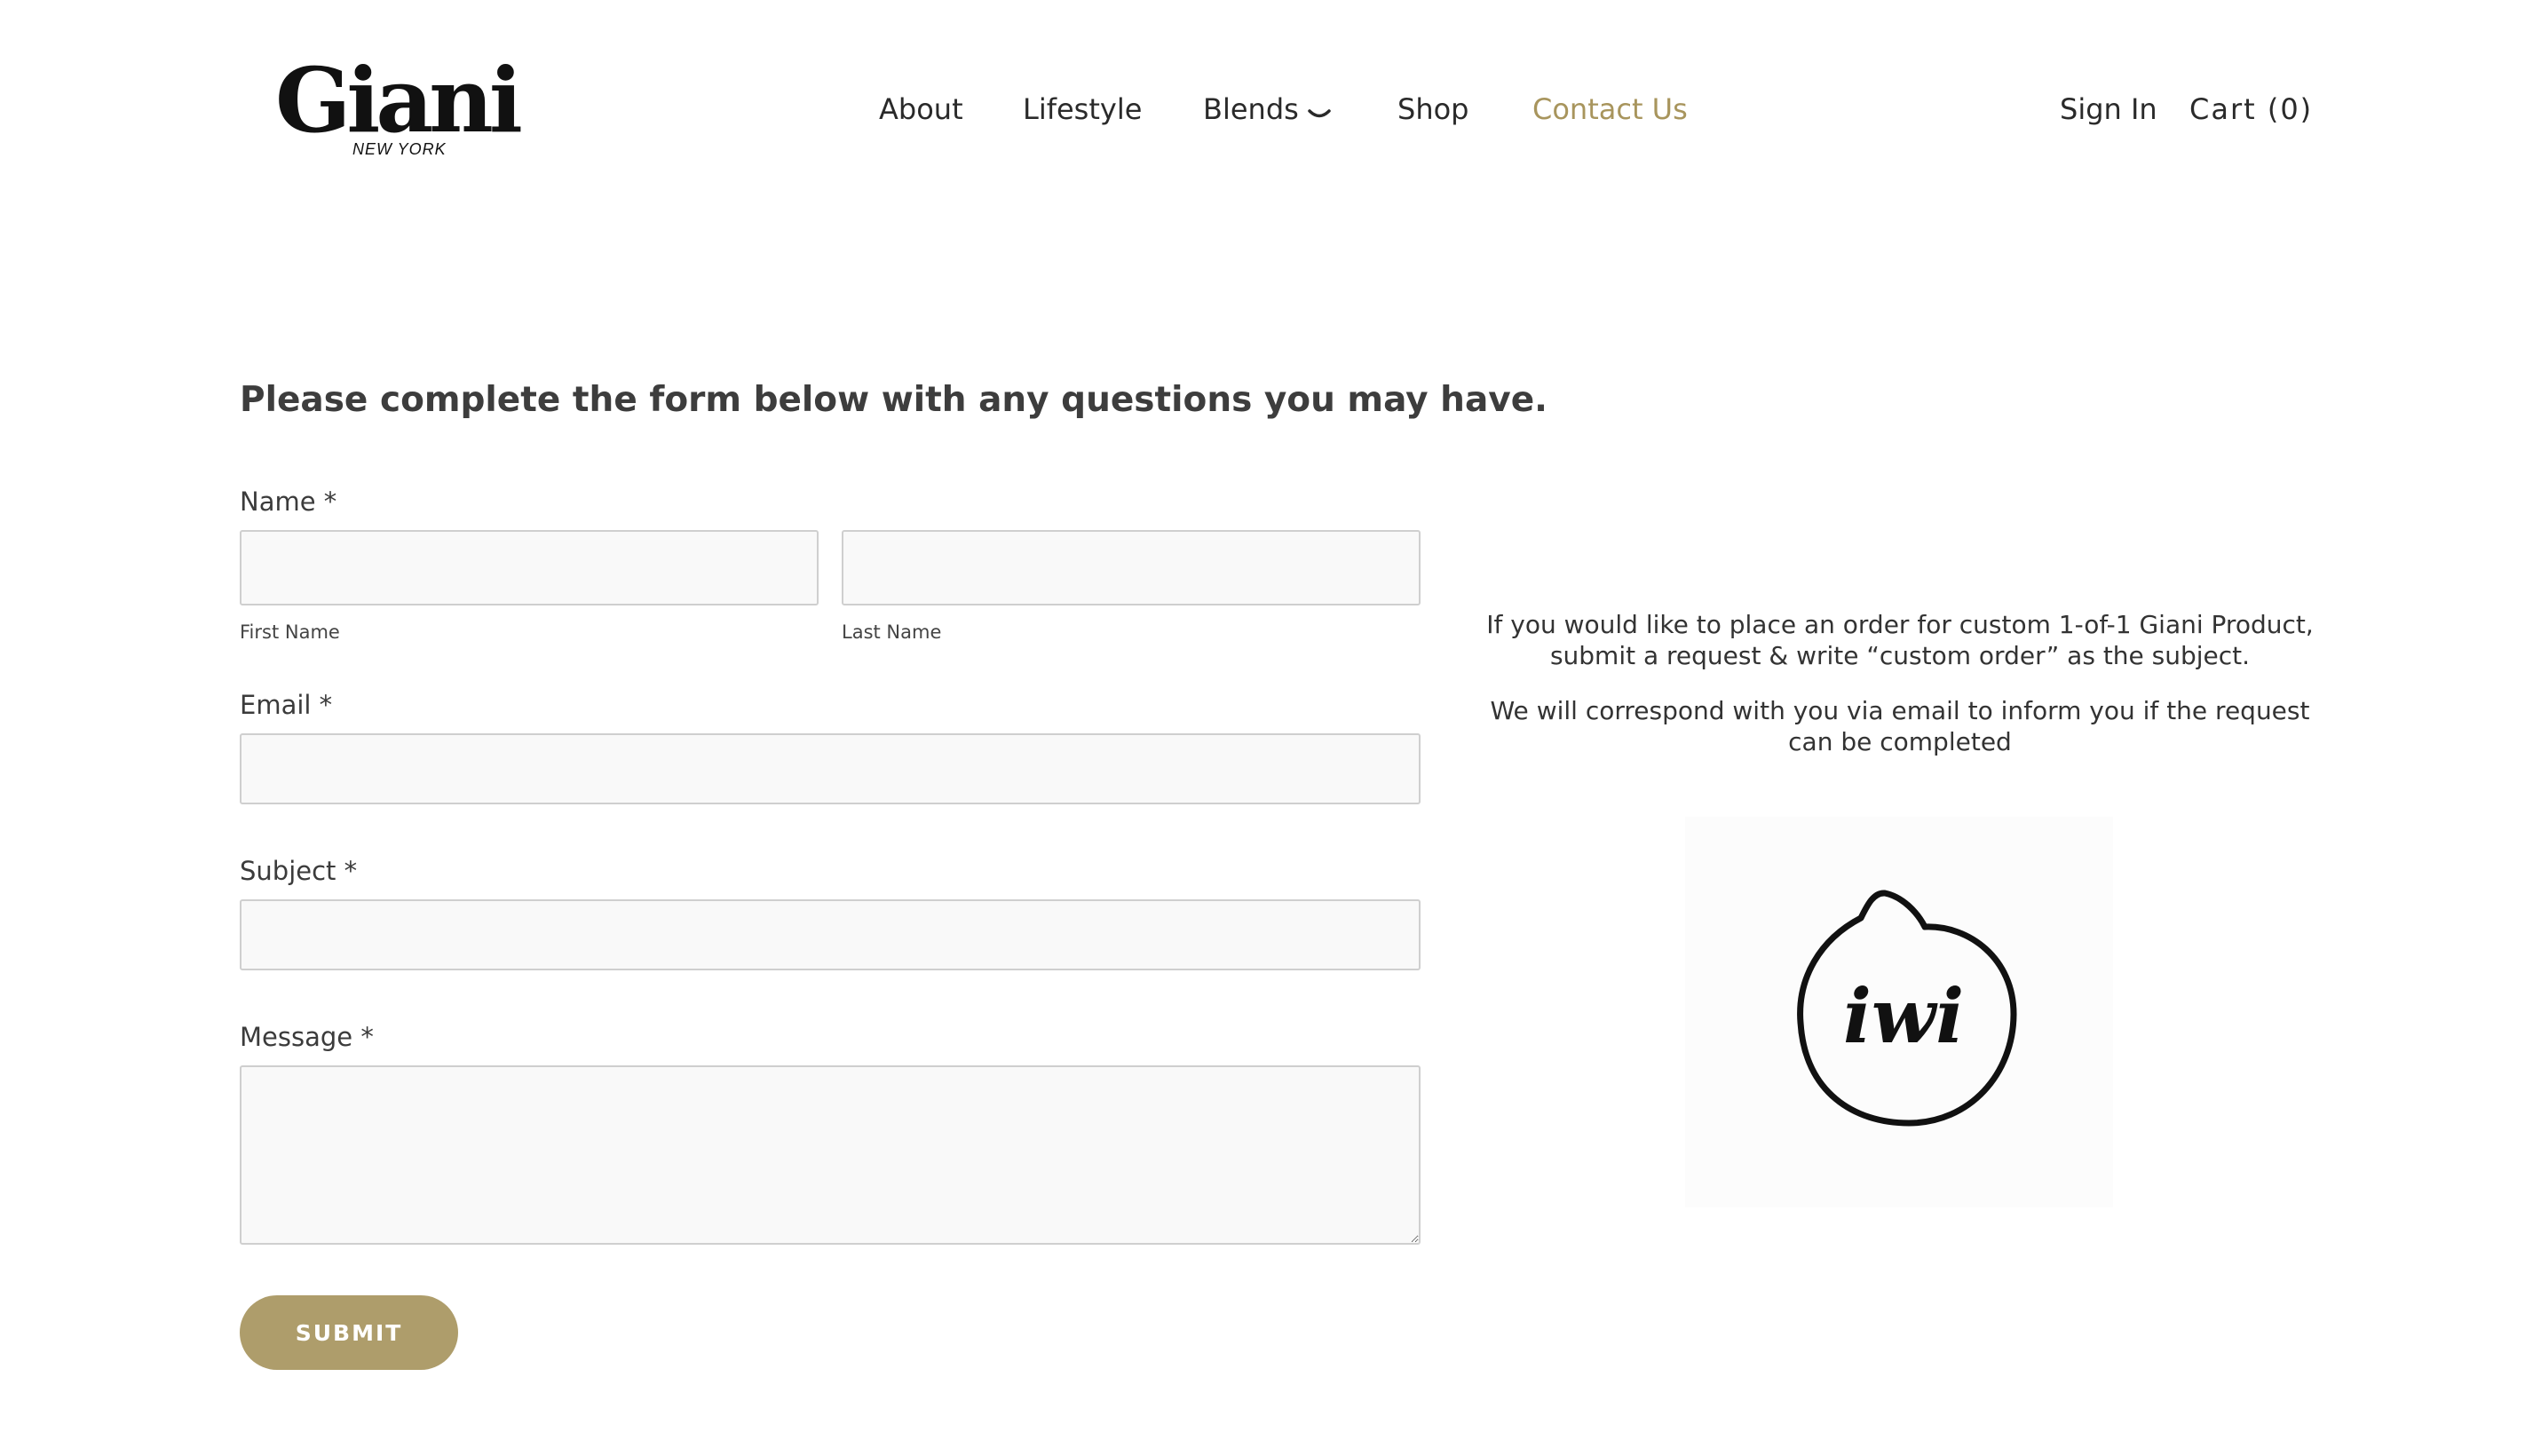  I want to click on info-line: can be completed, so click(1900, 741).